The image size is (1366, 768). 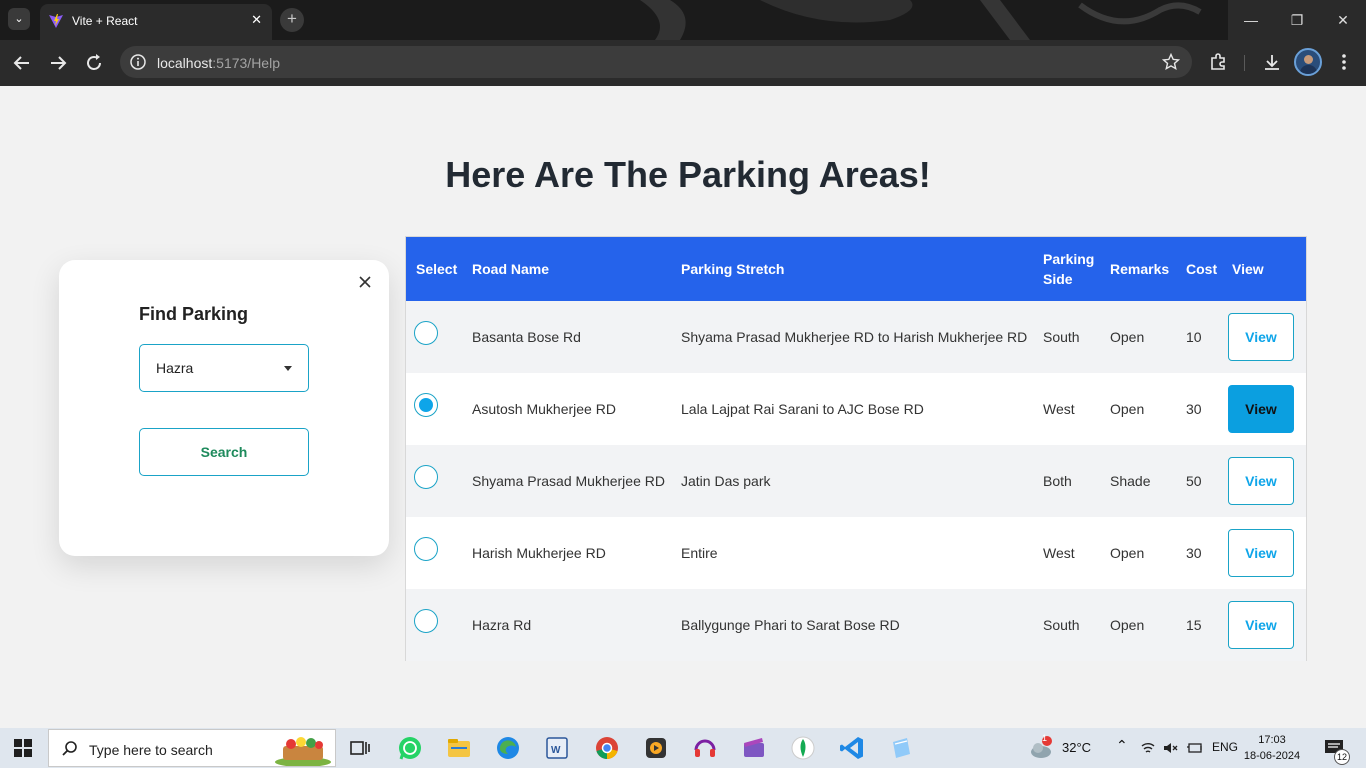 I want to click on back-arrow-icon, so click(x=22, y=63).